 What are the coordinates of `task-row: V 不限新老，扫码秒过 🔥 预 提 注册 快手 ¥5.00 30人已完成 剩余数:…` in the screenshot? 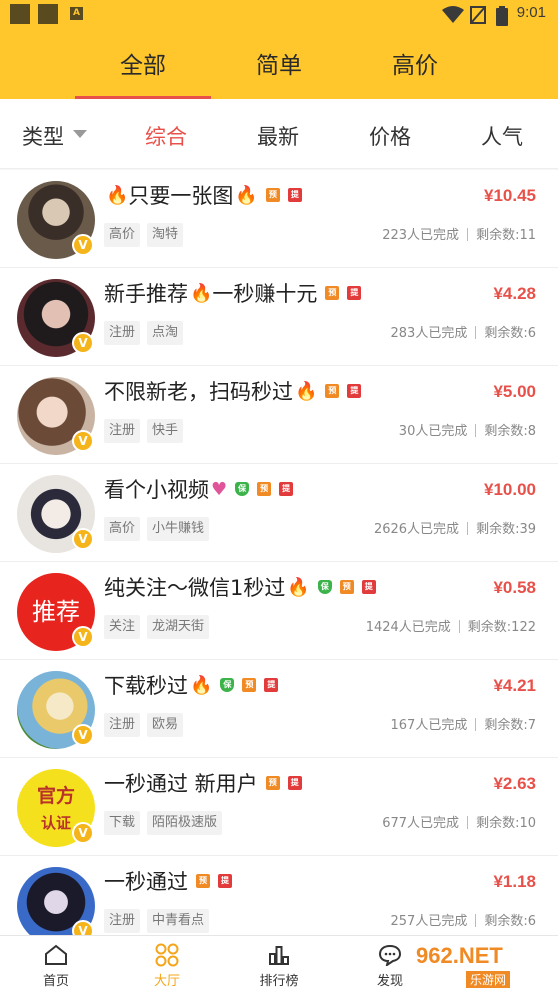 It's located at (279, 415).